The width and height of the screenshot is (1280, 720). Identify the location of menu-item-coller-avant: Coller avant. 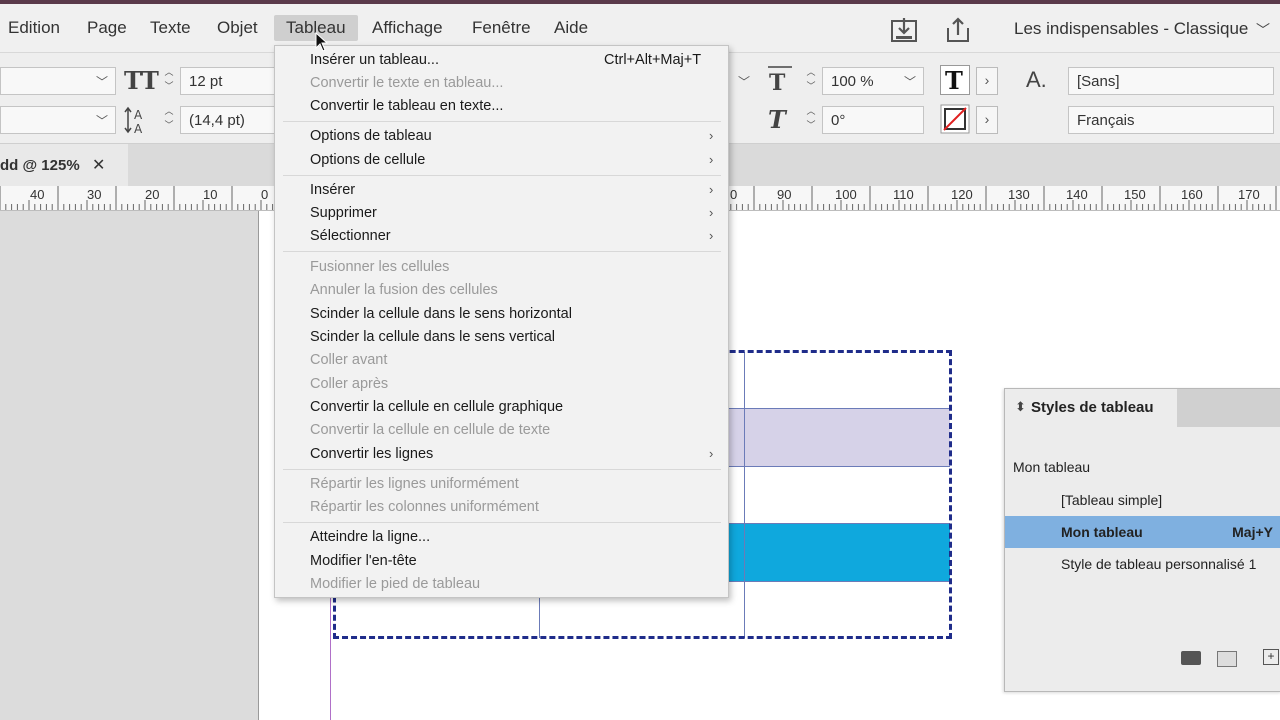
(349, 360).